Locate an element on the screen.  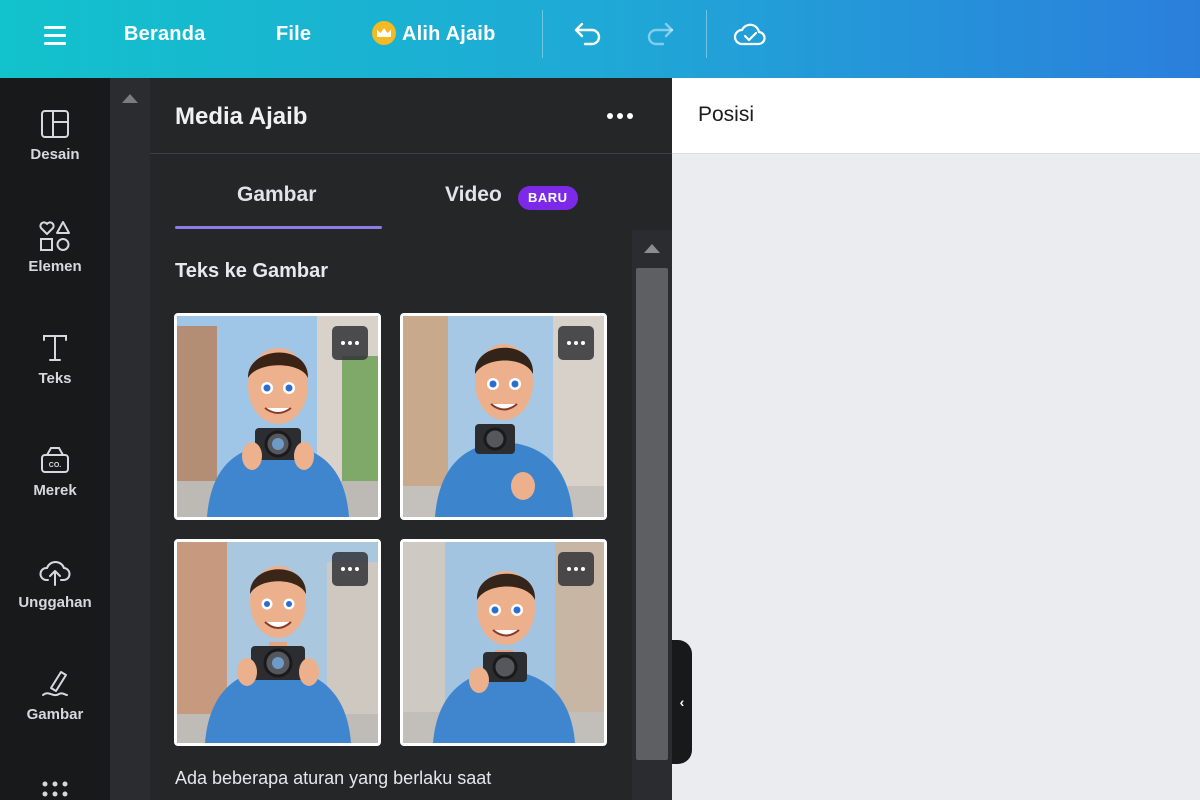
magic-switch-button: Alih Ajaib is located at coordinates (433, 34).